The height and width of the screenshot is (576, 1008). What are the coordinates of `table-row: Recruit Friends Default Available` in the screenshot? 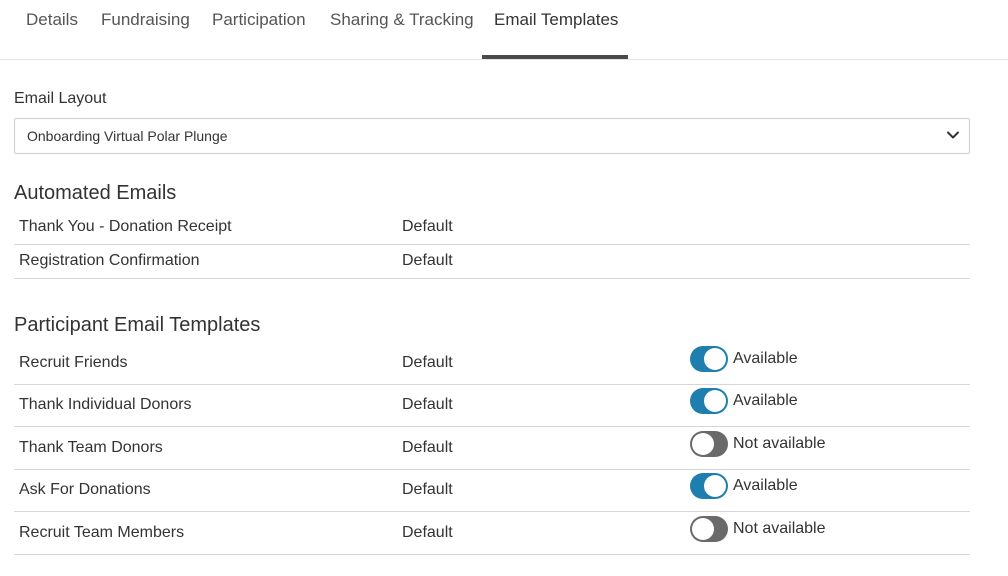 It's located at (492, 363).